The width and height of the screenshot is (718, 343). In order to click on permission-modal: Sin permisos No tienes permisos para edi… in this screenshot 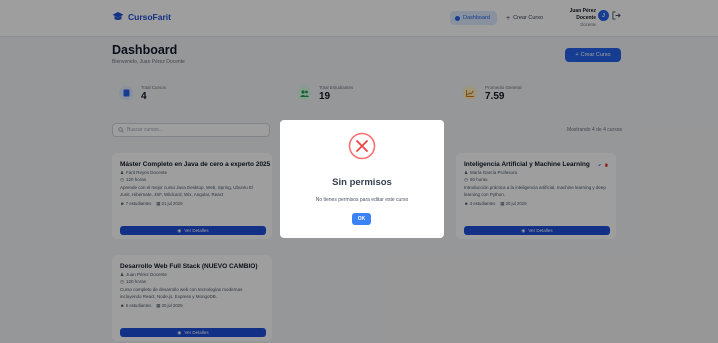, I will do `click(362, 179)`.